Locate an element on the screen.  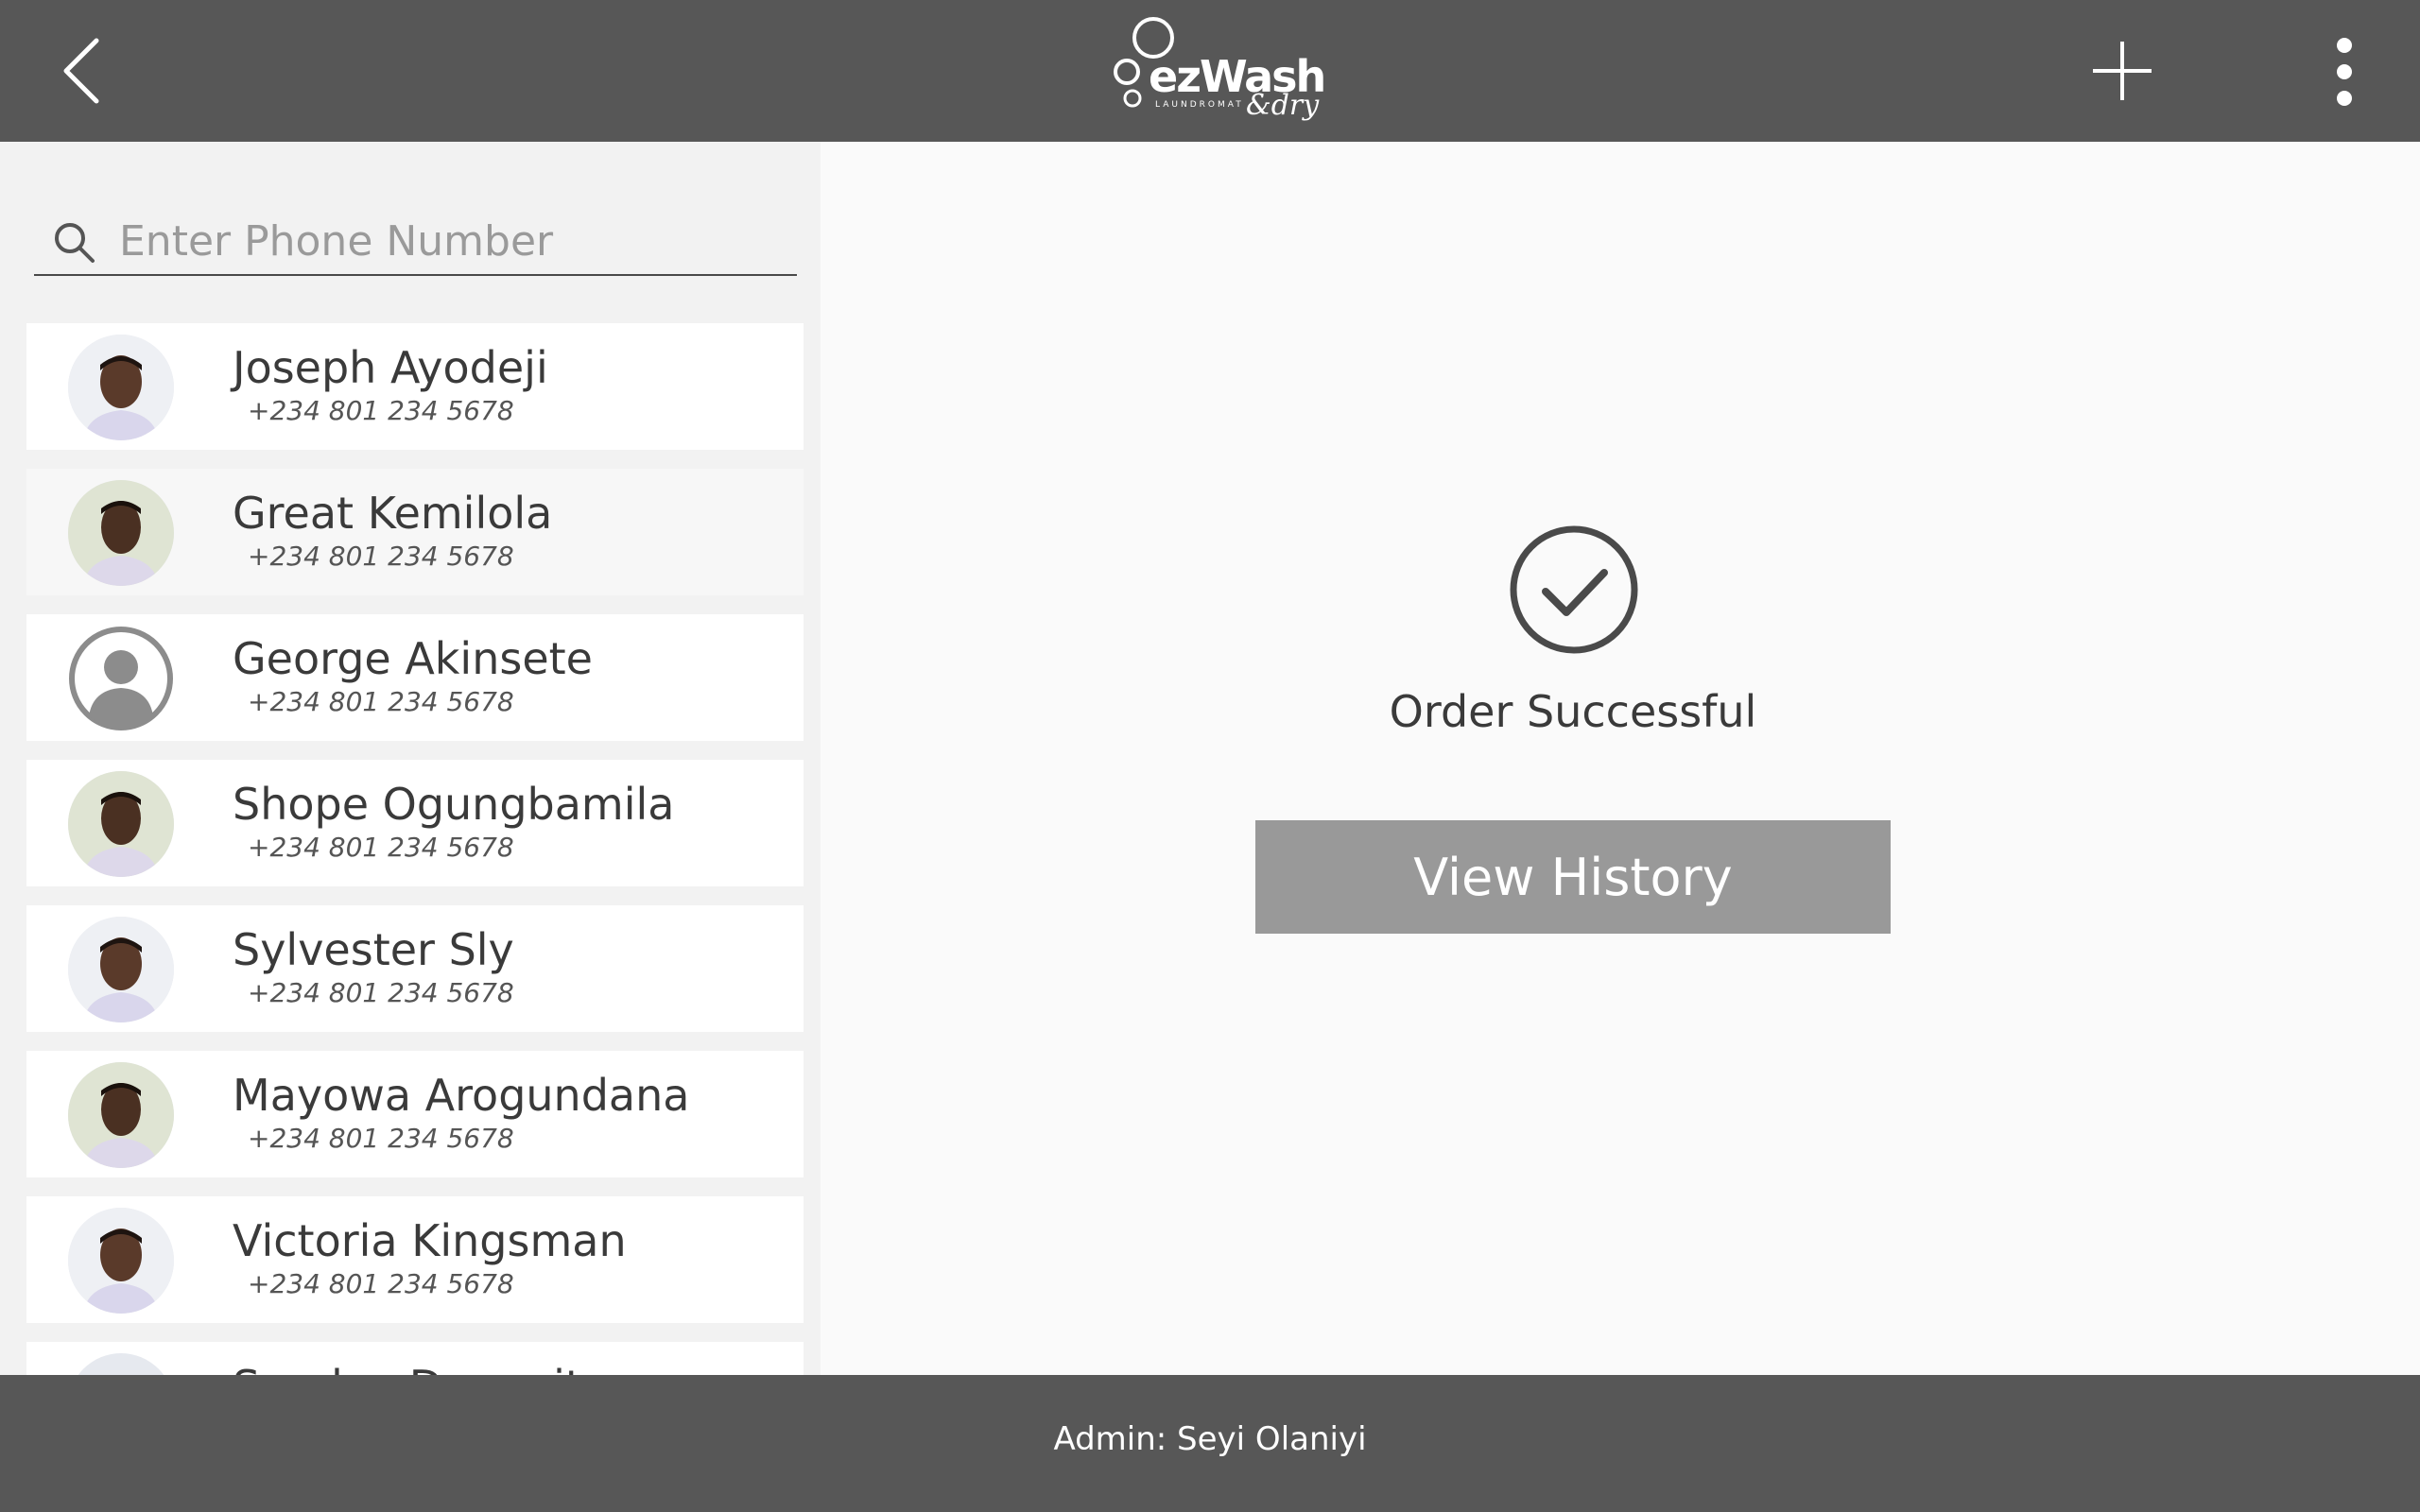
back-button is located at coordinates (91, 71).